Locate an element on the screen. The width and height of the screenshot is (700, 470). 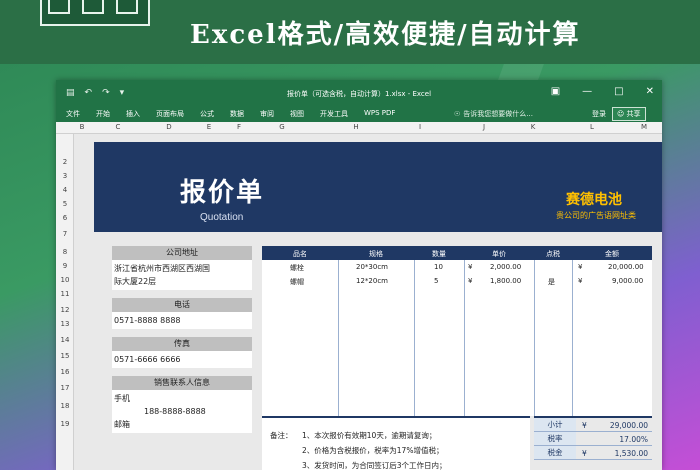
row-header: 14 is located at coordinates (65, 340).